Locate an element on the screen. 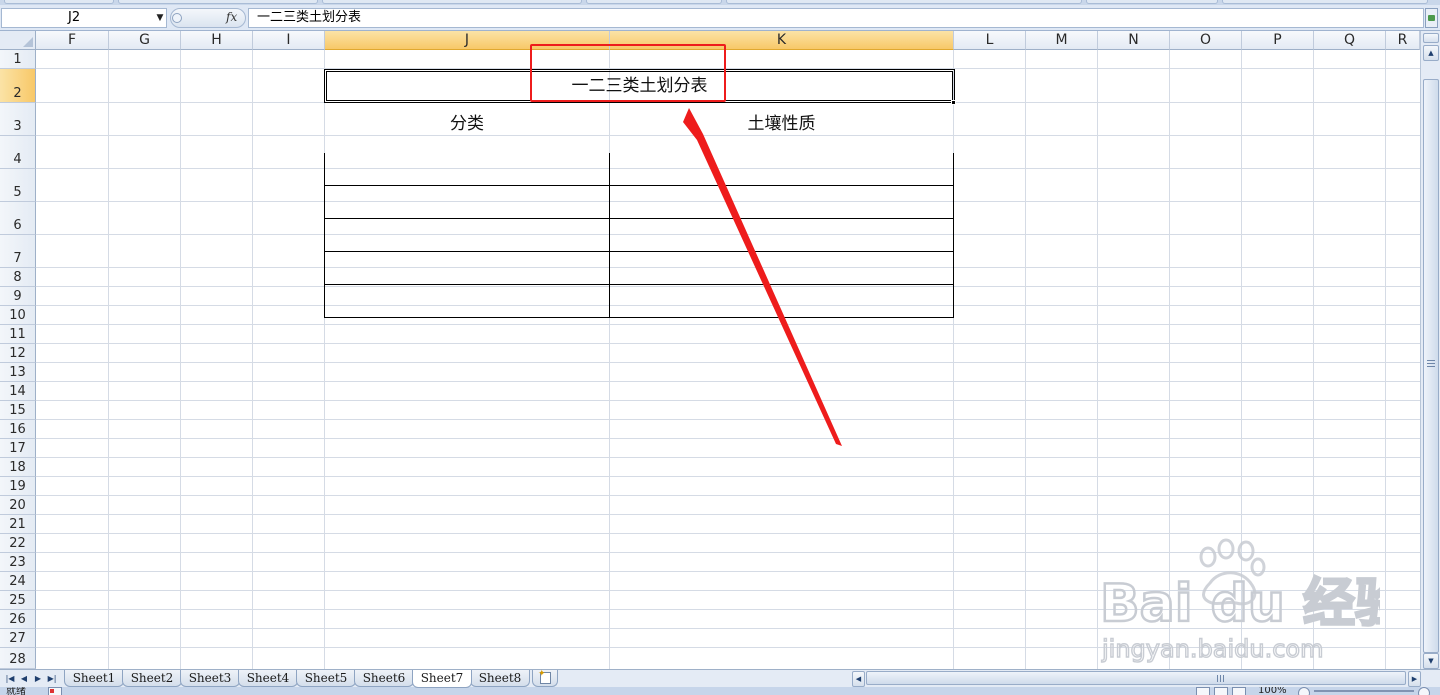  zoom-in-icon is located at coordinates (1424, 691).